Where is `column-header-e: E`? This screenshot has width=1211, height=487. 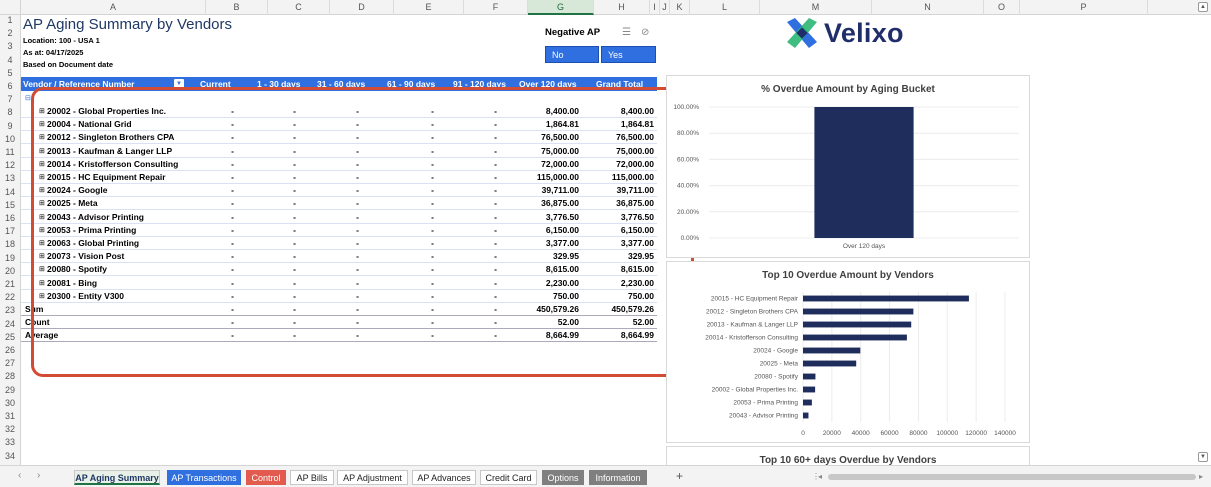 column-header-e: E is located at coordinates (429, 7).